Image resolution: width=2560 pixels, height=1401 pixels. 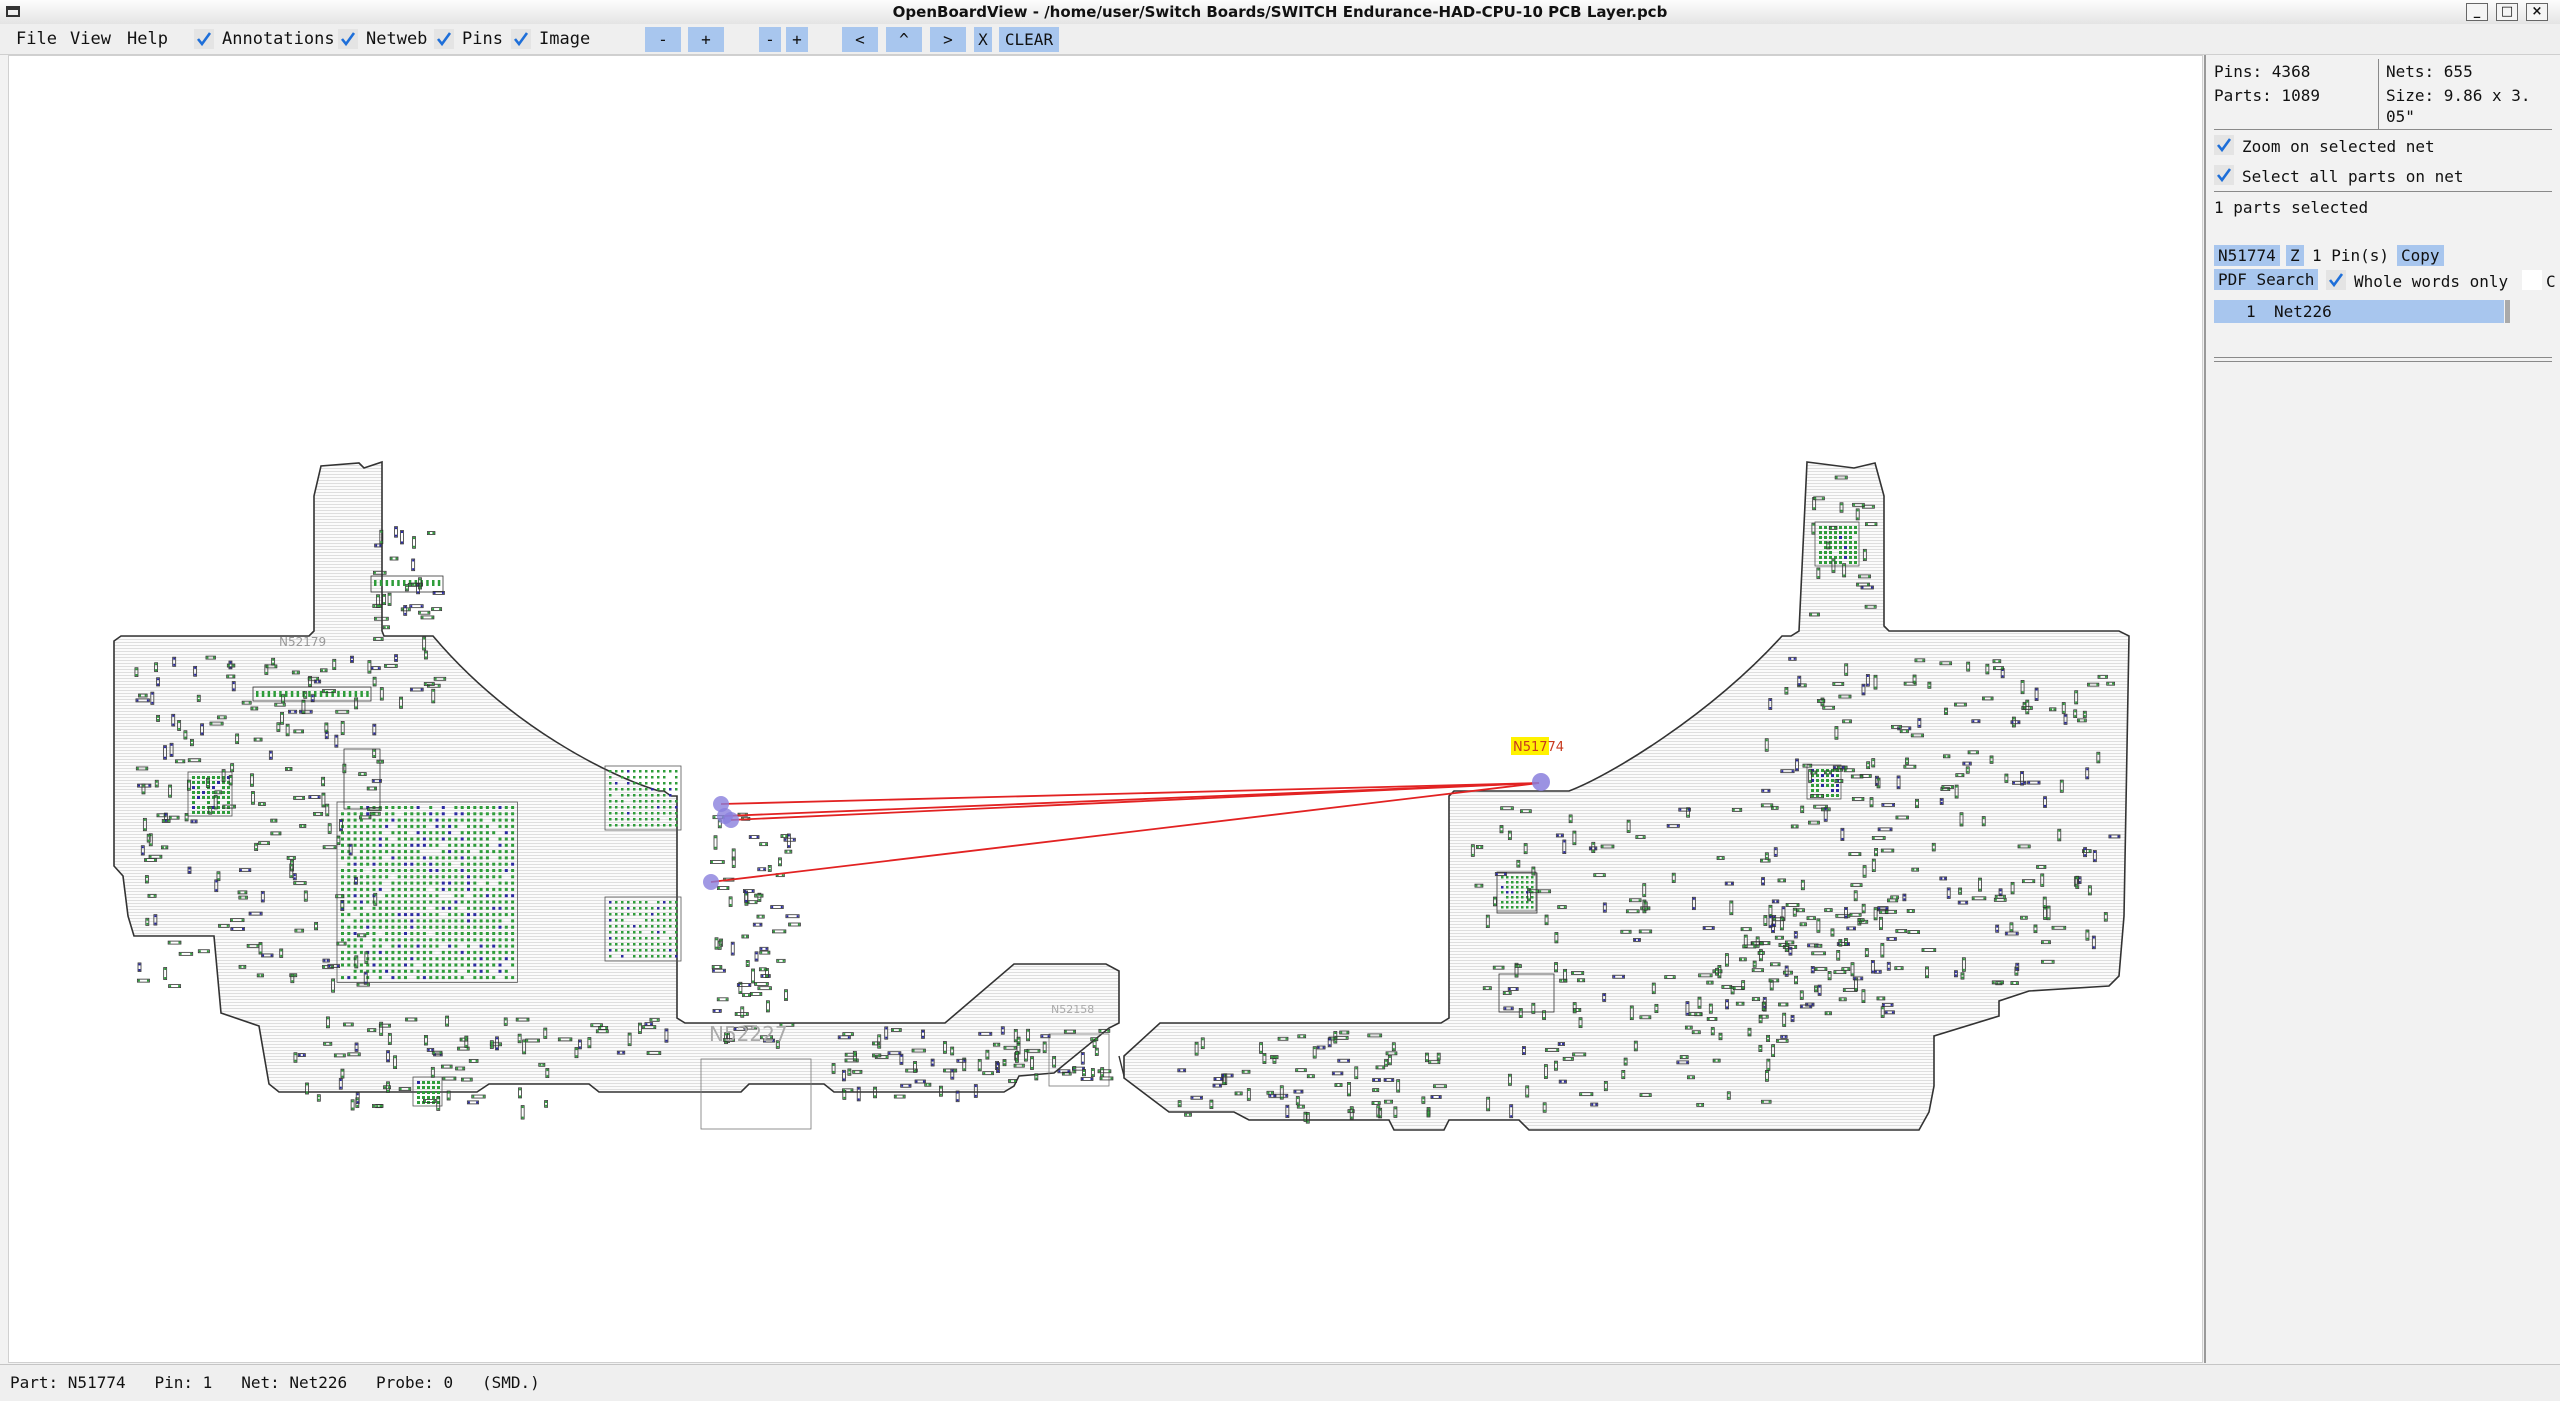 What do you see at coordinates (2537, 12) in the screenshot?
I see `close-window-button: ×` at bounding box center [2537, 12].